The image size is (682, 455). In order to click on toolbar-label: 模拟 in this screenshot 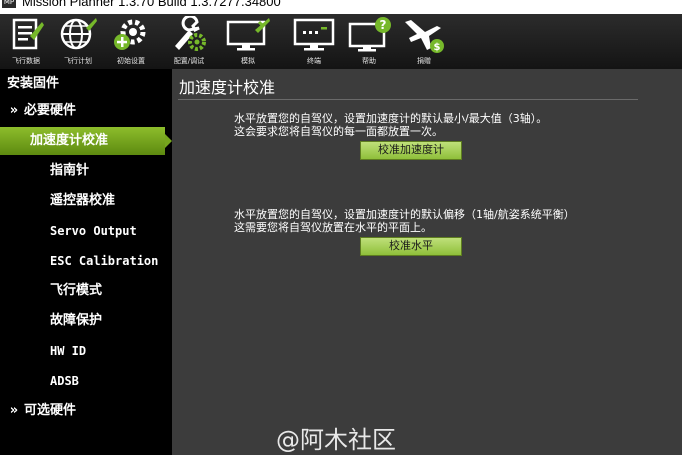, I will do `click(248, 61)`.